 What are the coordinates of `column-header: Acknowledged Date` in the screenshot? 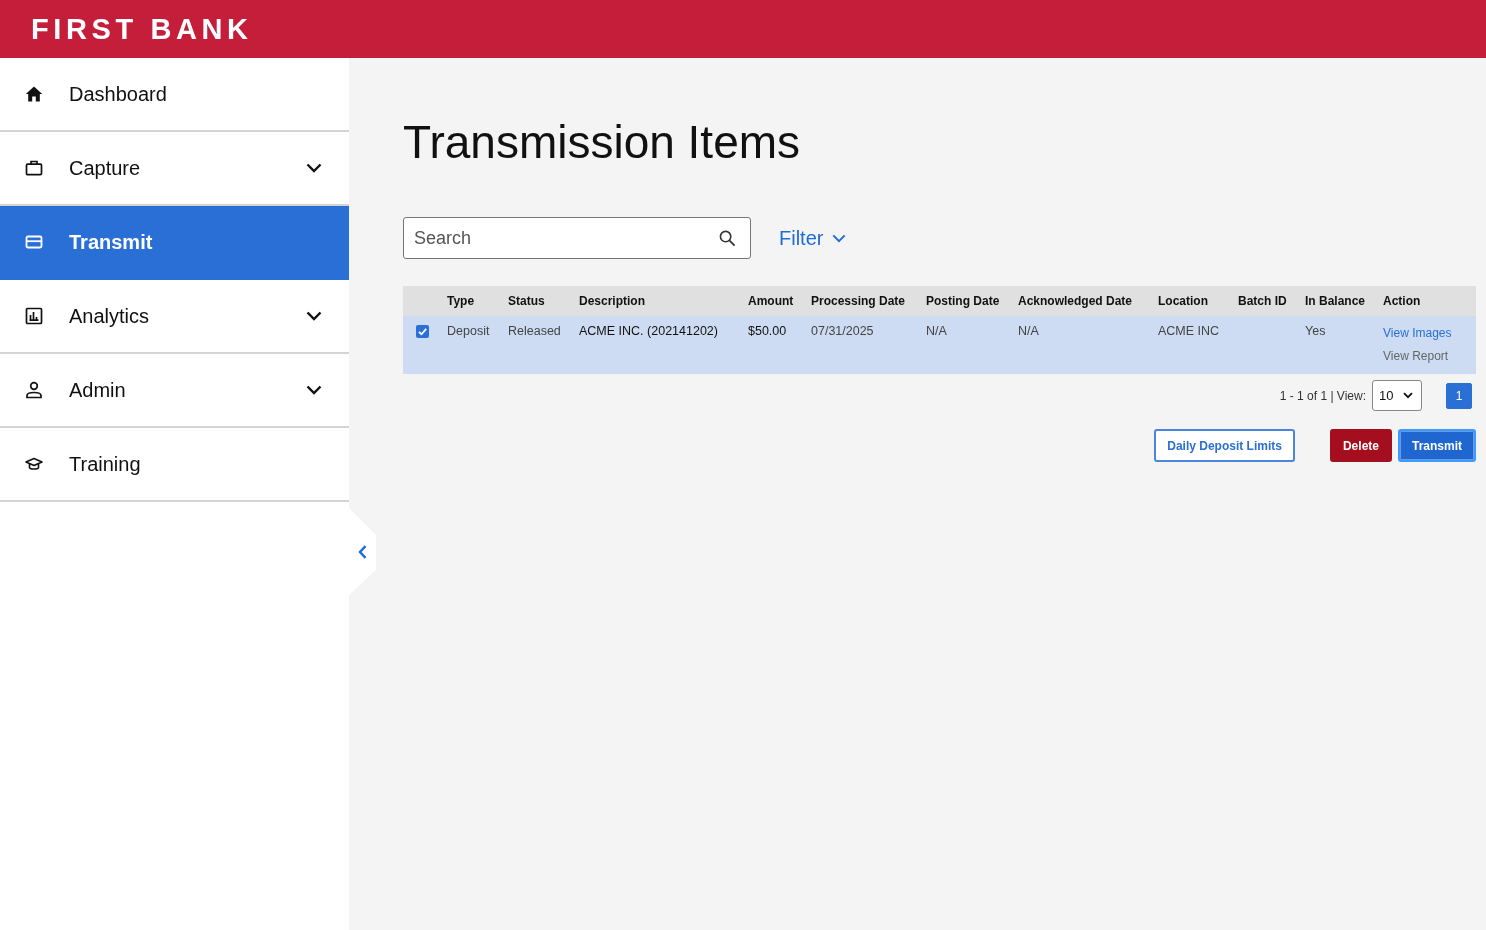 It's located at (1075, 301).